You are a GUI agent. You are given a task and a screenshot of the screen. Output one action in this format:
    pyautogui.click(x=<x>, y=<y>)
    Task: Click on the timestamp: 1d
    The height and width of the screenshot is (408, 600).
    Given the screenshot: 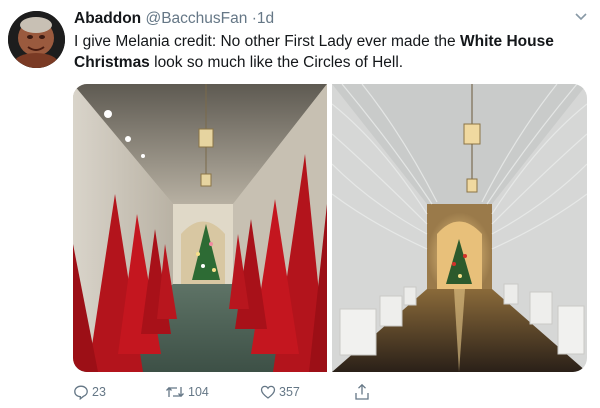 What is the action you would take?
    pyautogui.click(x=265, y=18)
    